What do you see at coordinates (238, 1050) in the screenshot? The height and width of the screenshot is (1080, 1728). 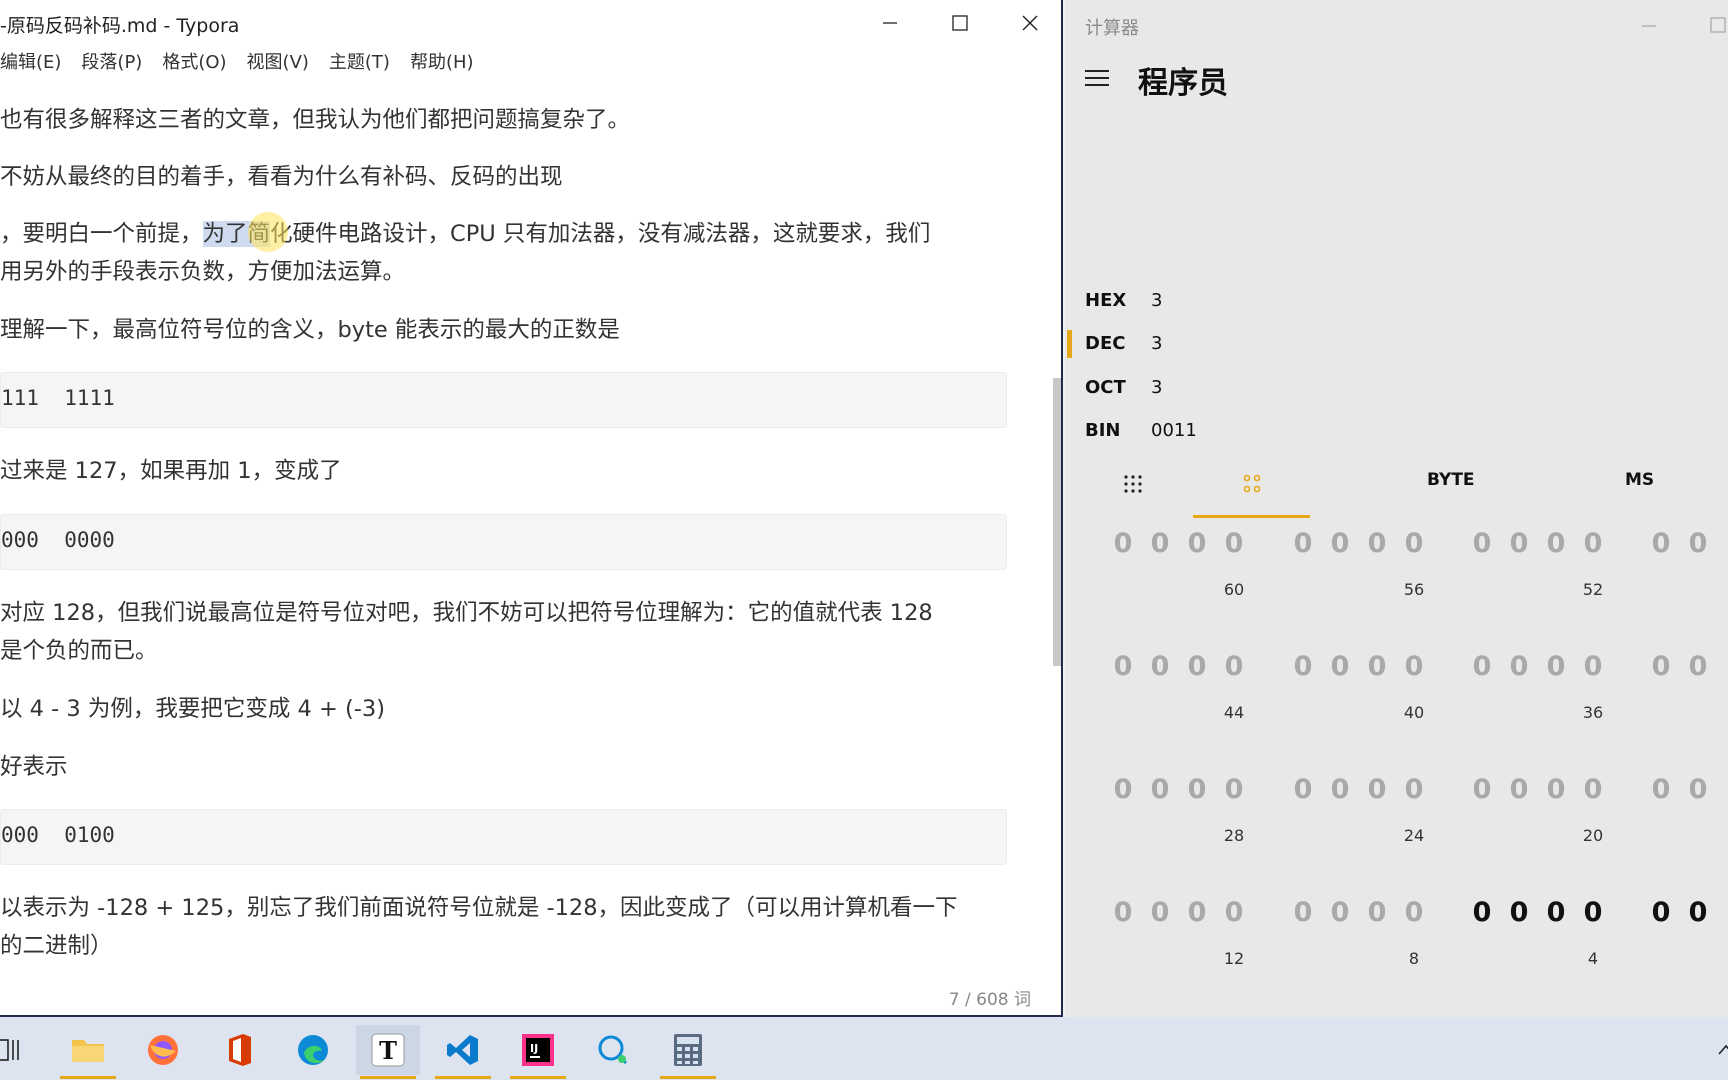 I see `taskbar-office` at bounding box center [238, 1050].